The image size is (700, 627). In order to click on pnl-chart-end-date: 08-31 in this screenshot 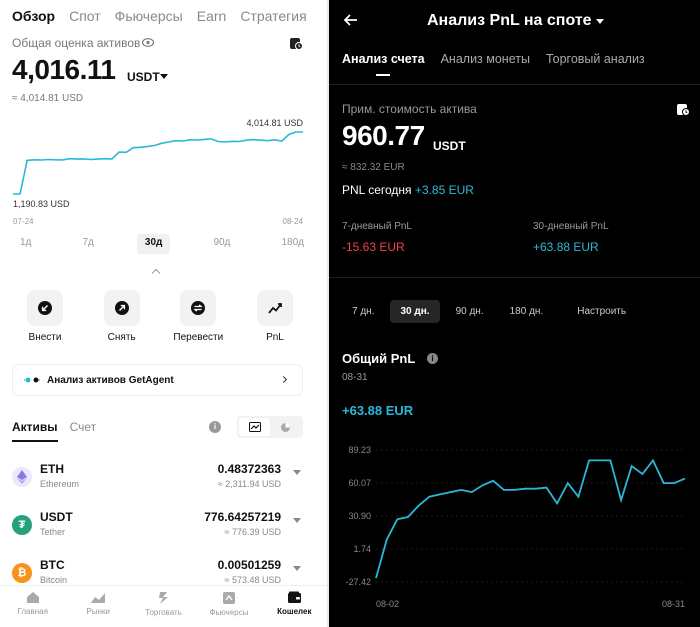, I will do `click(673, 604)`.